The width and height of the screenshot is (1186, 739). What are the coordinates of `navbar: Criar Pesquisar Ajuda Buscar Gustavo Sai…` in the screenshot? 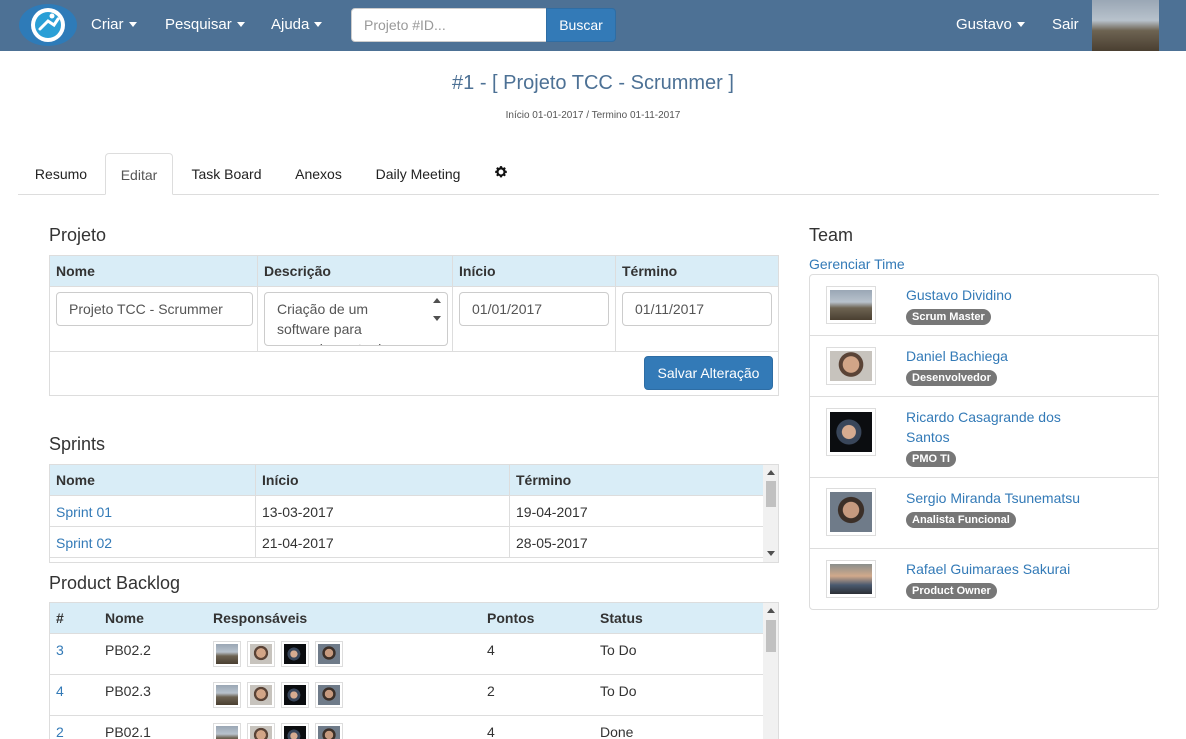 It's located at (593, 25).